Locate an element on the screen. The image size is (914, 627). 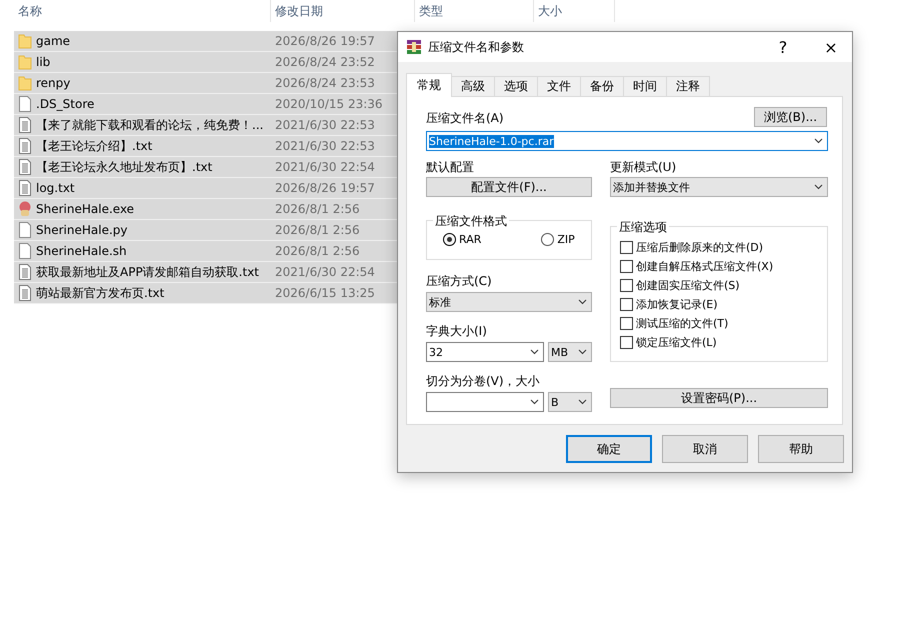
column-header: 类型 is located at coordinates (474, 11).